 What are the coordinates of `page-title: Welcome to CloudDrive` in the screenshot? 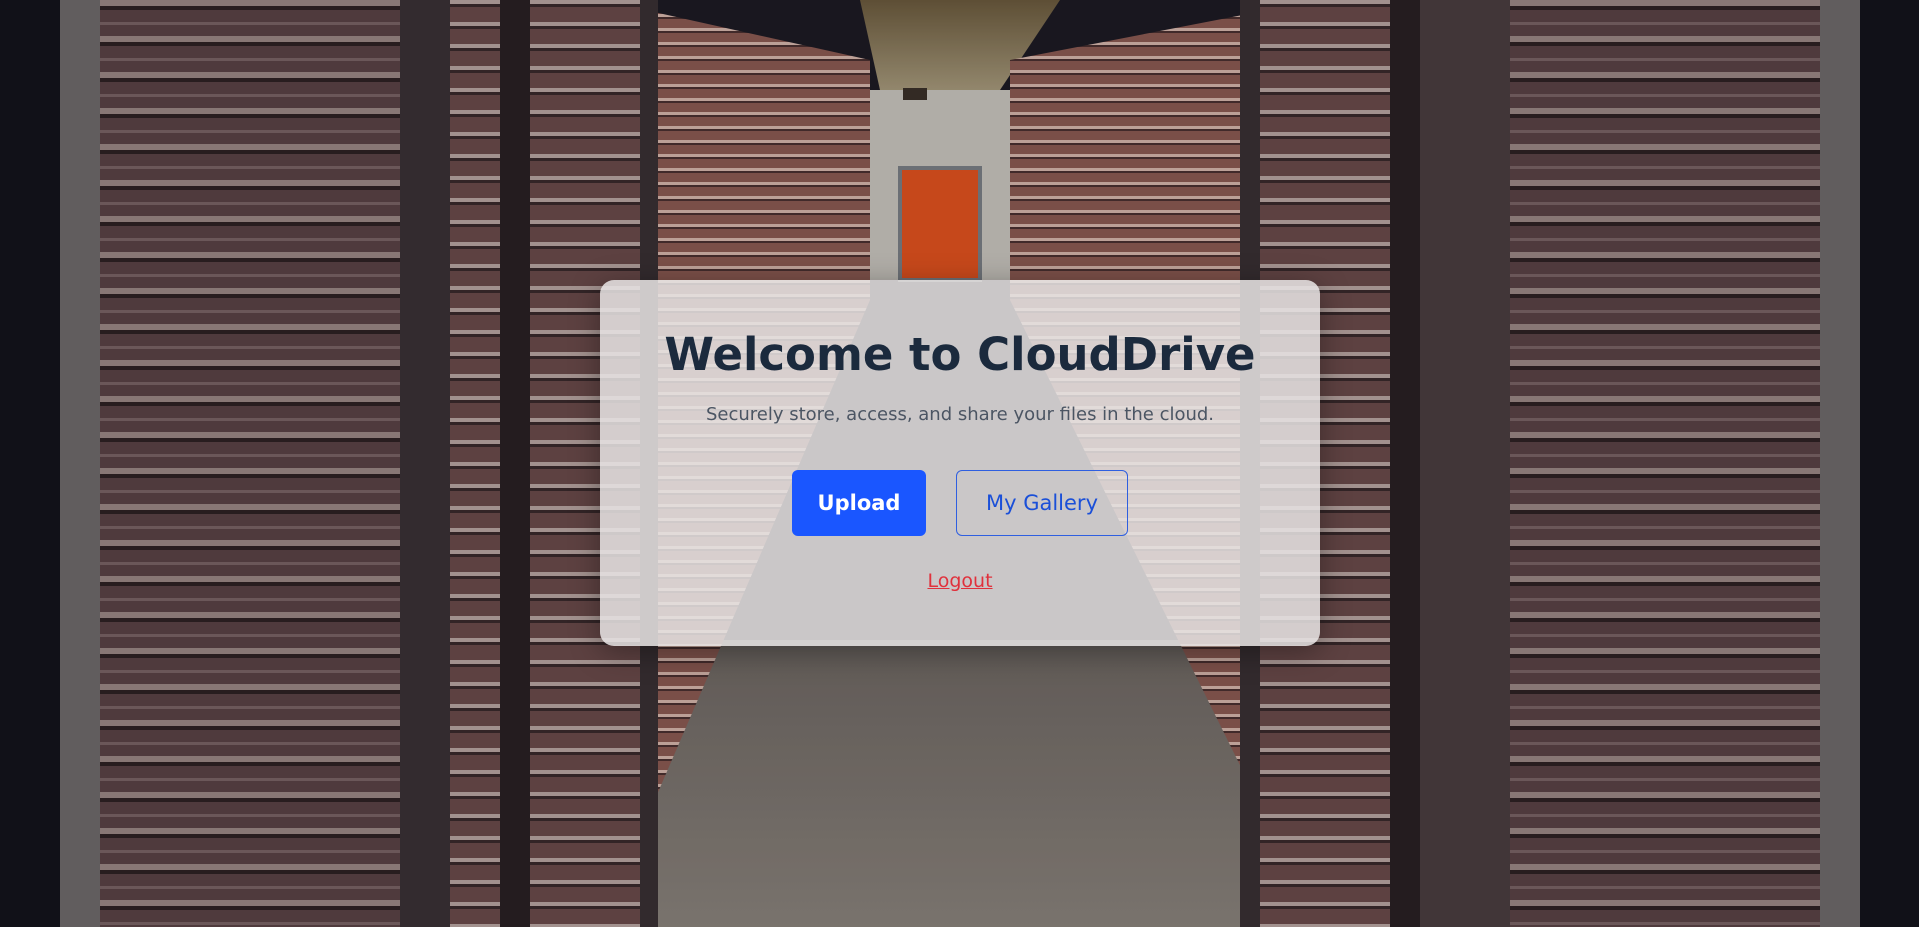 It's located at (960, 354).